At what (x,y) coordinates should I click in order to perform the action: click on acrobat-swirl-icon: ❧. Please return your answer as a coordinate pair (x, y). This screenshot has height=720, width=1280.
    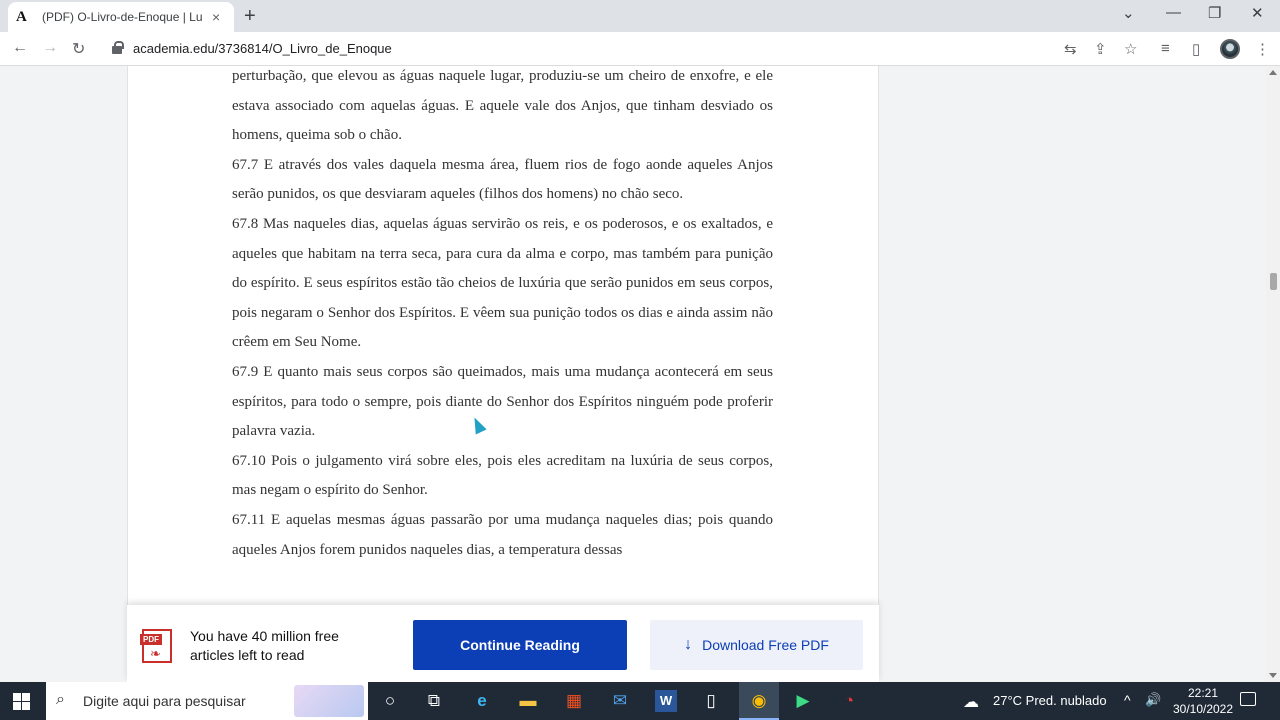
    Looking at the image, I should click on (155, 653).